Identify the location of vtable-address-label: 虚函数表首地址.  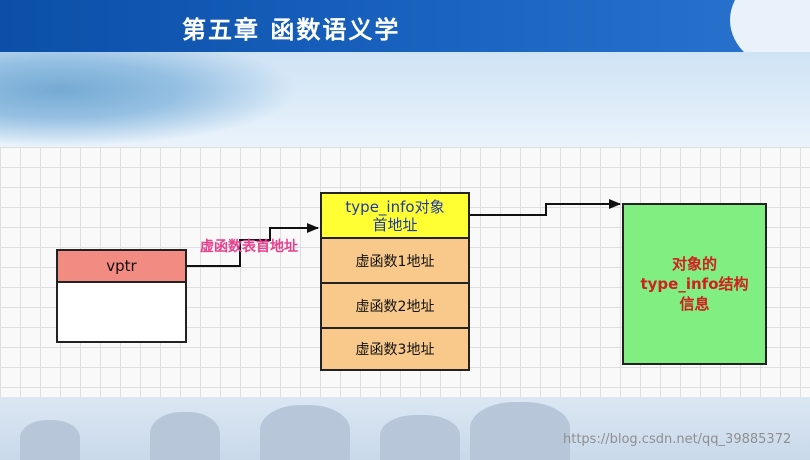
(249, 247).